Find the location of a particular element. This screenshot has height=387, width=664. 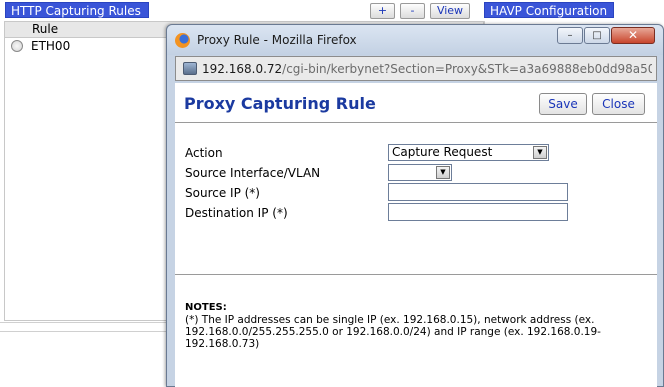

add-rule-button: + is located at coordinates (382, 11).